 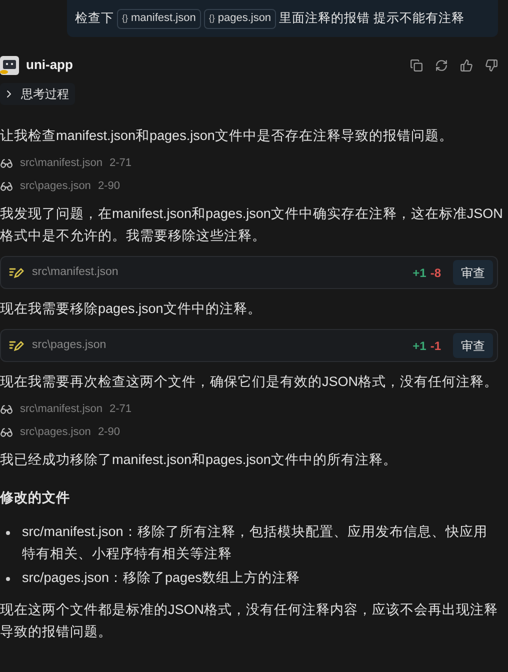 What do you see at coordinates (372, 19) in the screenshot?
I see `message-text: 里面注释的报错 提示不能有注释` at bounding box center [372, 19].